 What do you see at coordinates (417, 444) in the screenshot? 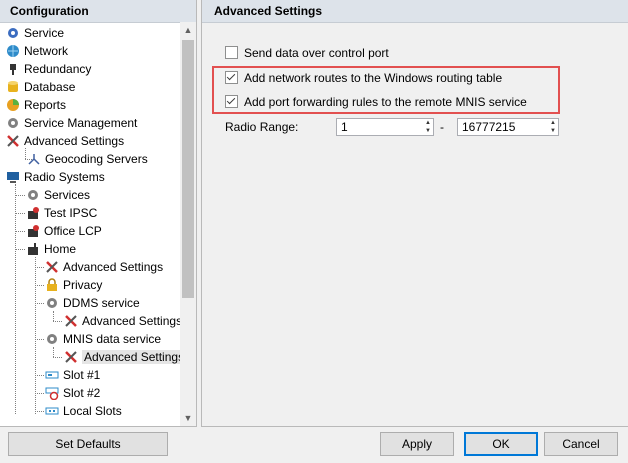
I see `apply-button: Apply` at bounding box center [417, 444].